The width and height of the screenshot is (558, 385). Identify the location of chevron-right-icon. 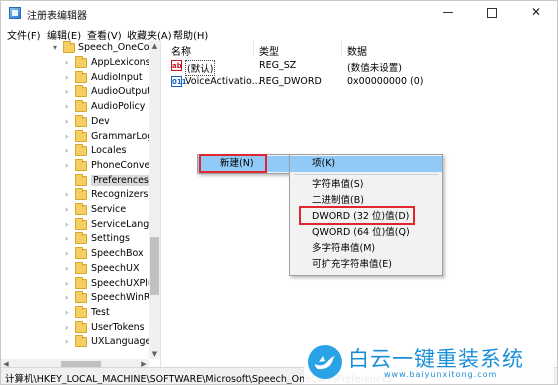
(69, 181).